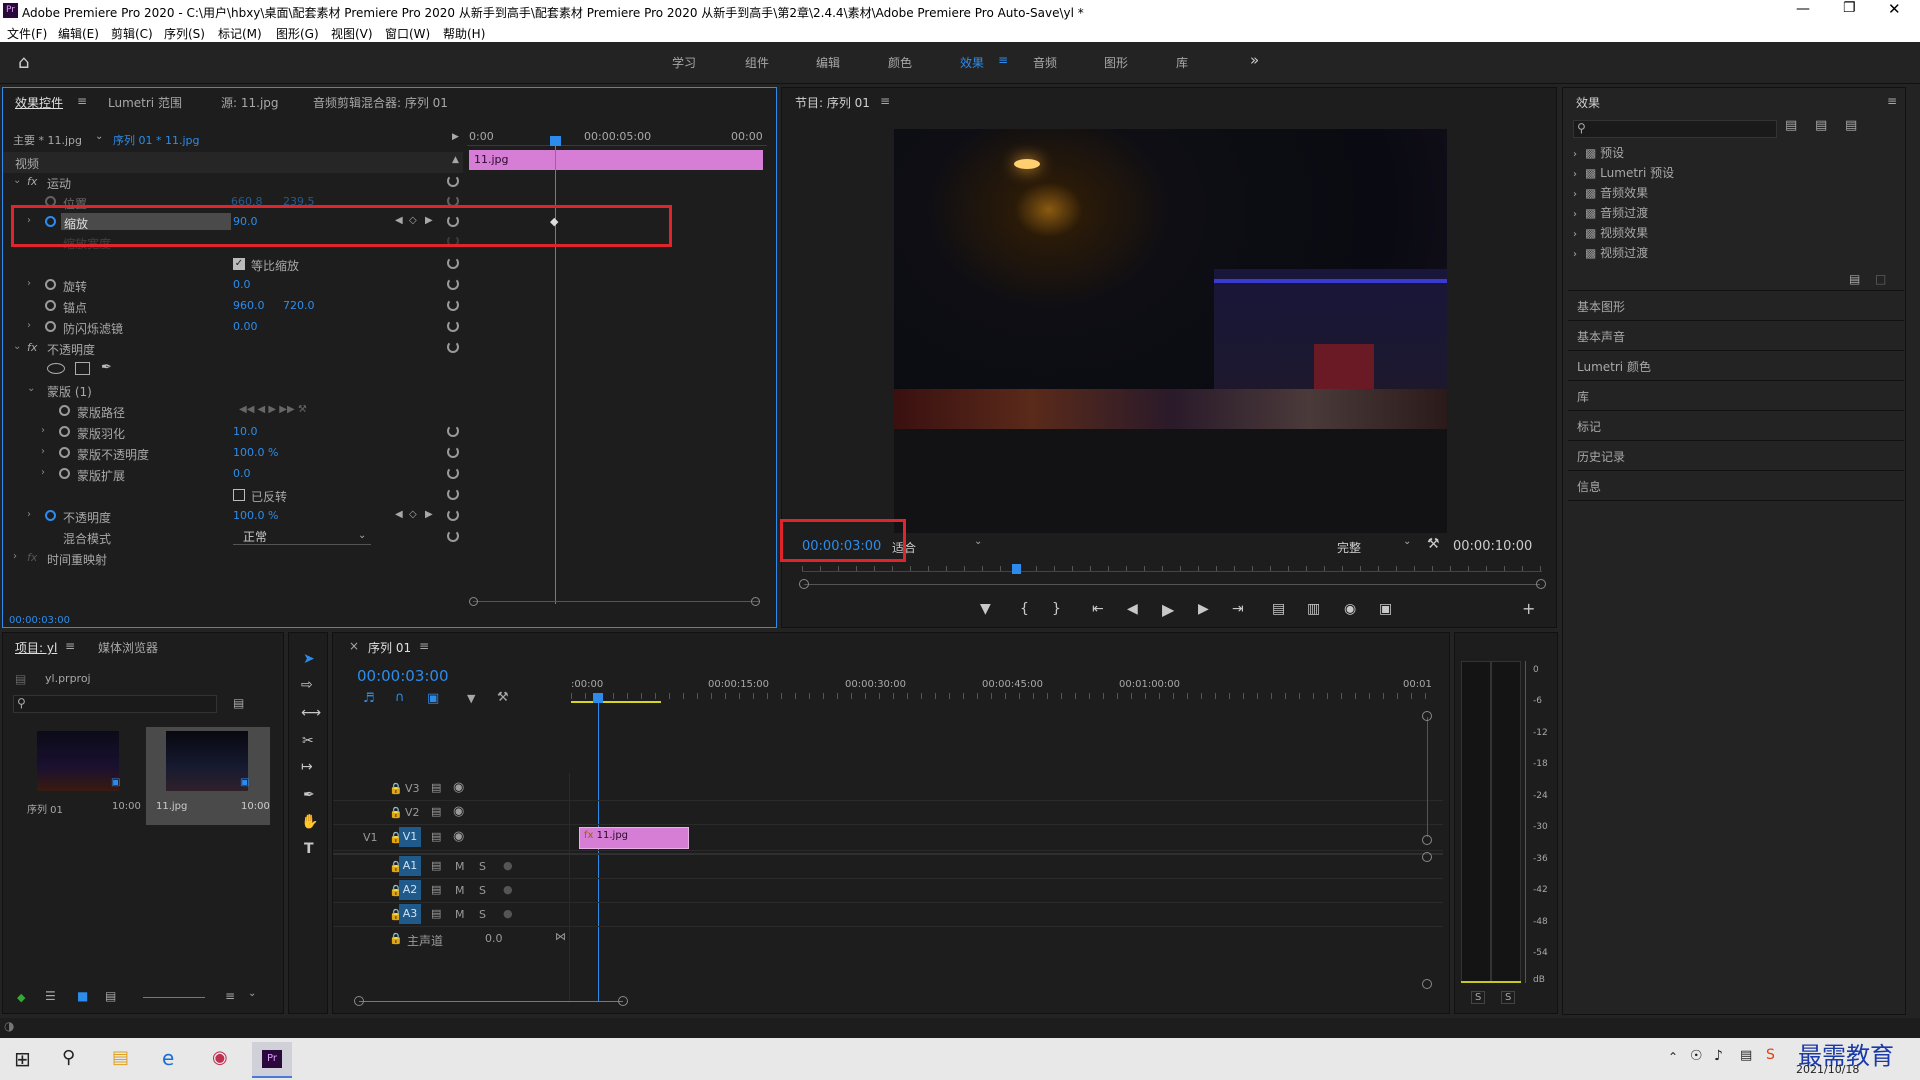 The width and height of the screenshot is (1920, 1080). Describe the element at coordinates (888, 813) in the screenshot. I see `track-v2: 🔒 V2 ▤ ◉` at that location.